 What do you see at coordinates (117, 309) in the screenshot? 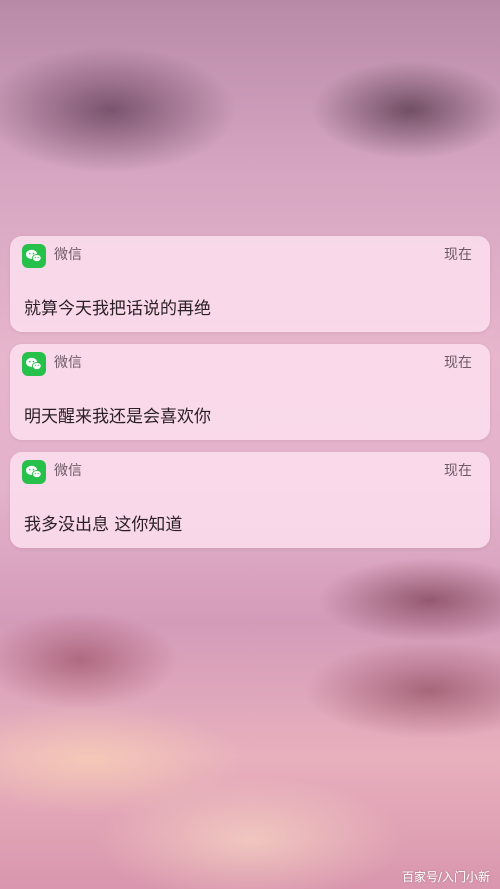
I see `notification-message: 就算今天我把话说的再绝` at bounding box center [117, 309].